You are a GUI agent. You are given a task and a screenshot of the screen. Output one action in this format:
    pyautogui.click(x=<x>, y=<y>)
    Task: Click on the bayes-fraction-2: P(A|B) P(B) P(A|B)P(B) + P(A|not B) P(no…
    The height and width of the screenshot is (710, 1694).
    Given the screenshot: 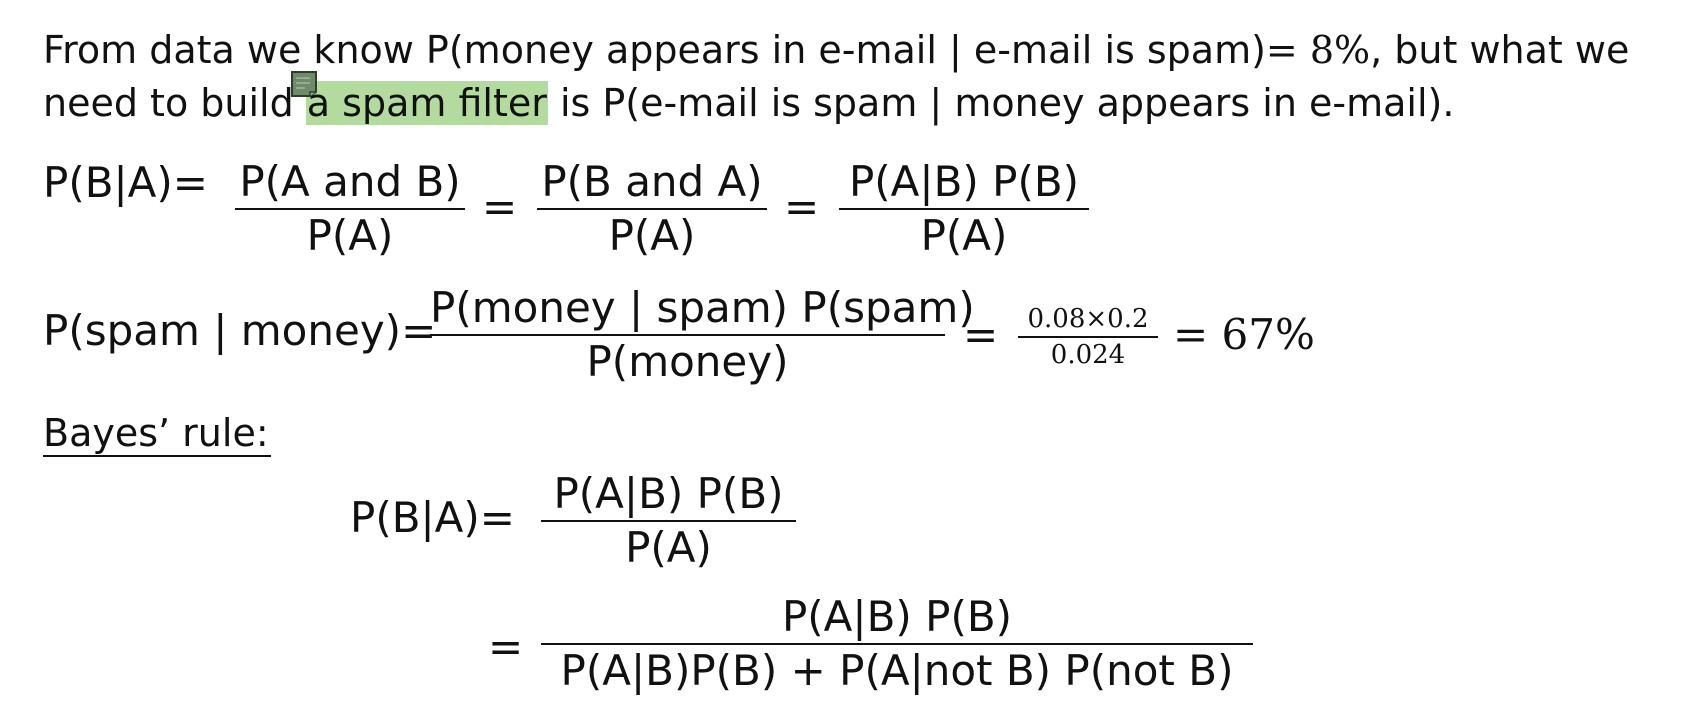 What is the action you would take?
    pyautogui.click(x=897, y=644)
    